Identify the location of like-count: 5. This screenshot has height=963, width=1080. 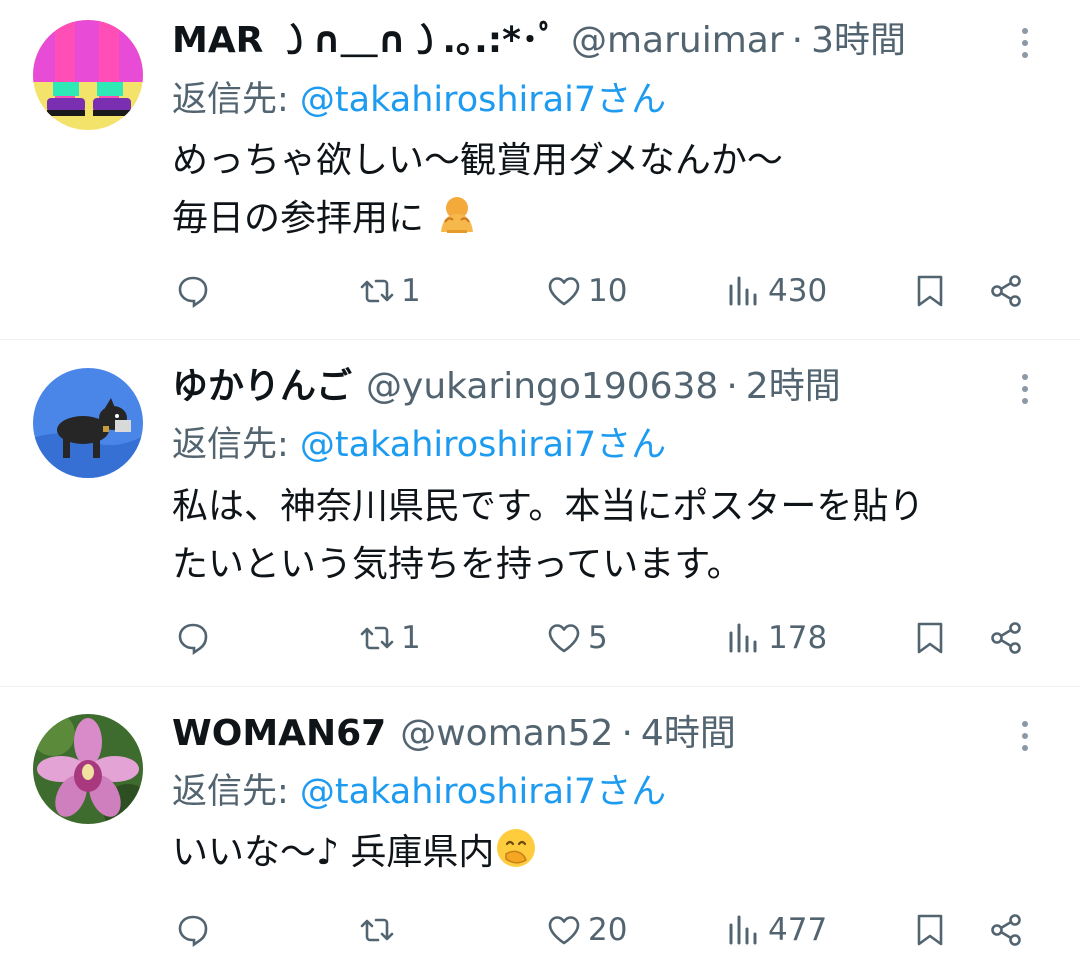
(598, 638).